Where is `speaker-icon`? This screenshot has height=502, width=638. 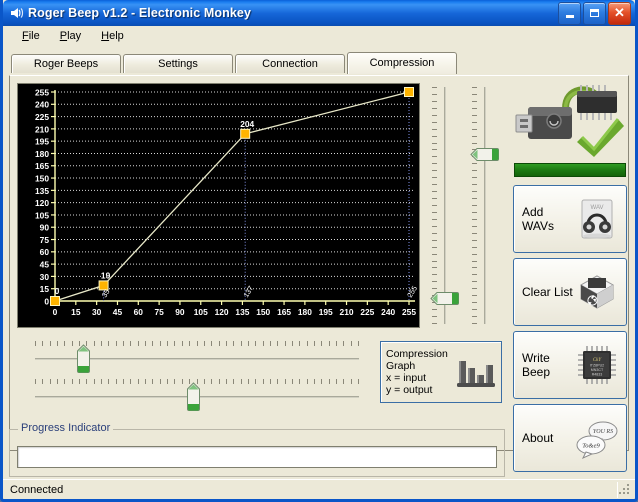 speaker-icon is located at coordinates (16, 13).